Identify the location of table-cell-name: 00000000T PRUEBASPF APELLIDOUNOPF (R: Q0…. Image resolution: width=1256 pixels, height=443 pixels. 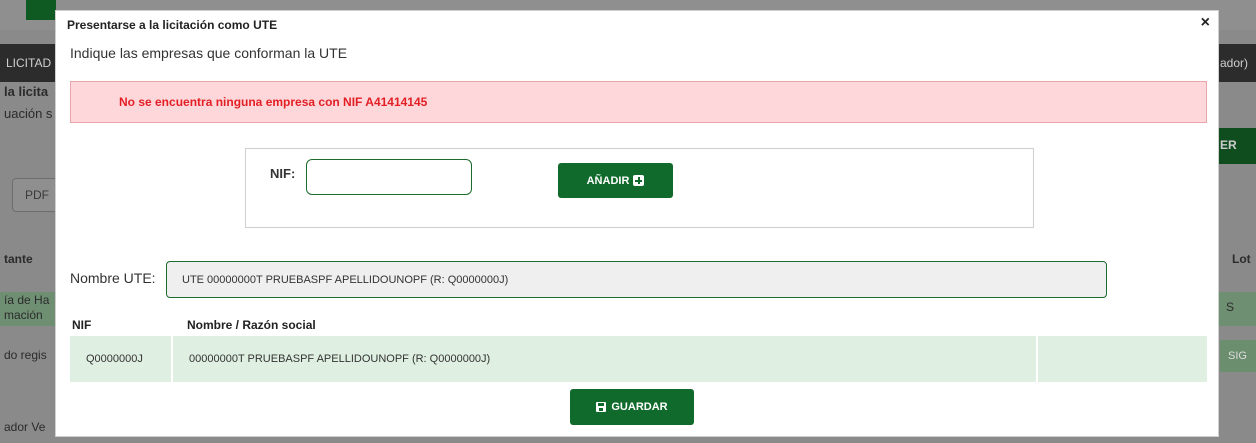
(340, 359).